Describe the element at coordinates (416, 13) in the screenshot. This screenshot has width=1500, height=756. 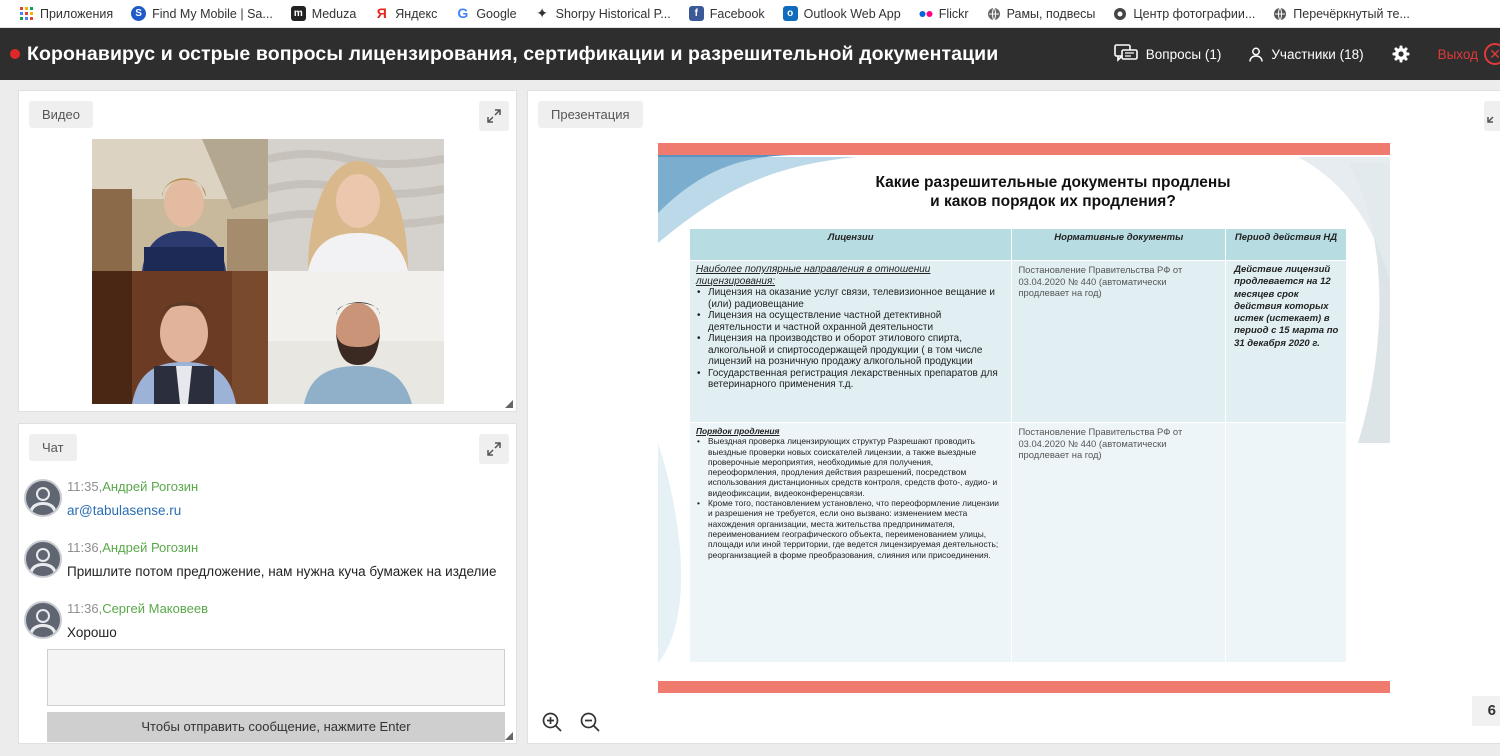
I see `bookmark-label: Яндекс` at that location.